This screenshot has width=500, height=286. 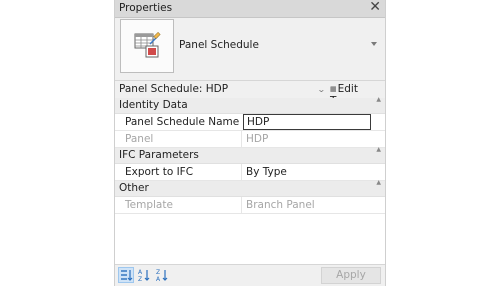 What do you see at coordinates (351, 275) in the screenshot?
I see `apply-button: Apply` at bounding box center [351, 275].